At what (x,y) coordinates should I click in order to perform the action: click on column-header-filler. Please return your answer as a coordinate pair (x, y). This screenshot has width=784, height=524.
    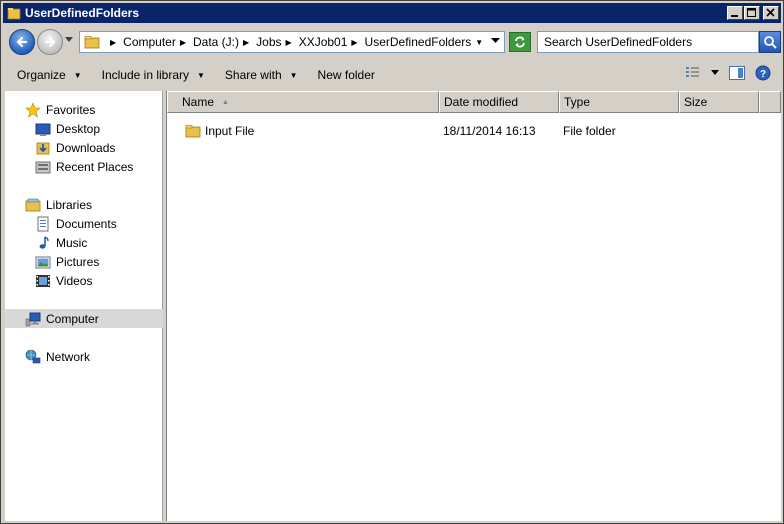
    Looking at the image, I should click on (770, 102).